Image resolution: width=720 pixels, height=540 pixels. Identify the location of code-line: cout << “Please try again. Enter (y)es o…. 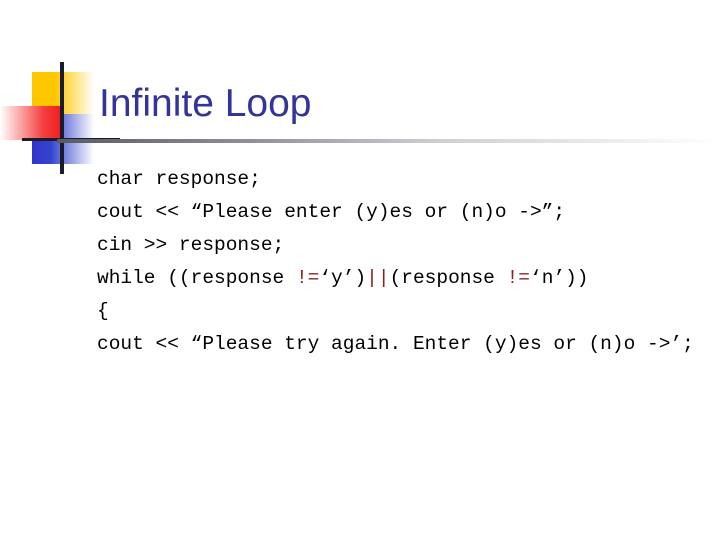
(404, 344).